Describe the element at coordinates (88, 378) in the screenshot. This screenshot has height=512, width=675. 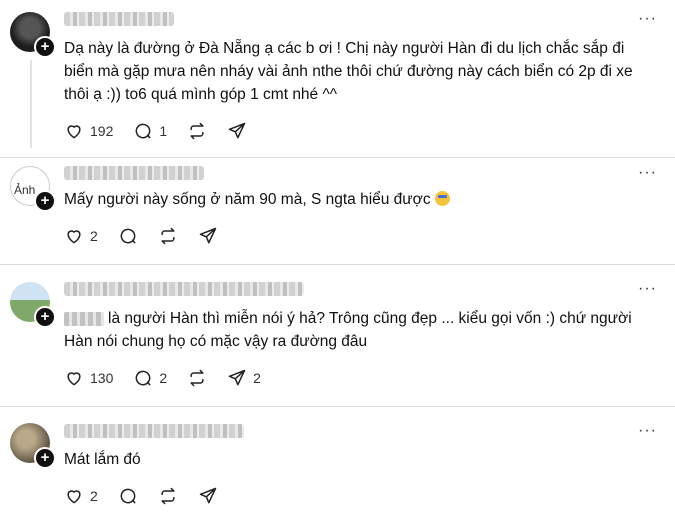
I see `like-button: 130` at that location.